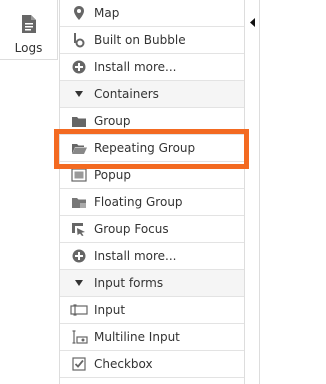 This screenshot has width=326, height=384. What do you see at coordinates (112, 121) in the screenshot?
I see `element-item-label: Group` at bounding box center [112, 121].